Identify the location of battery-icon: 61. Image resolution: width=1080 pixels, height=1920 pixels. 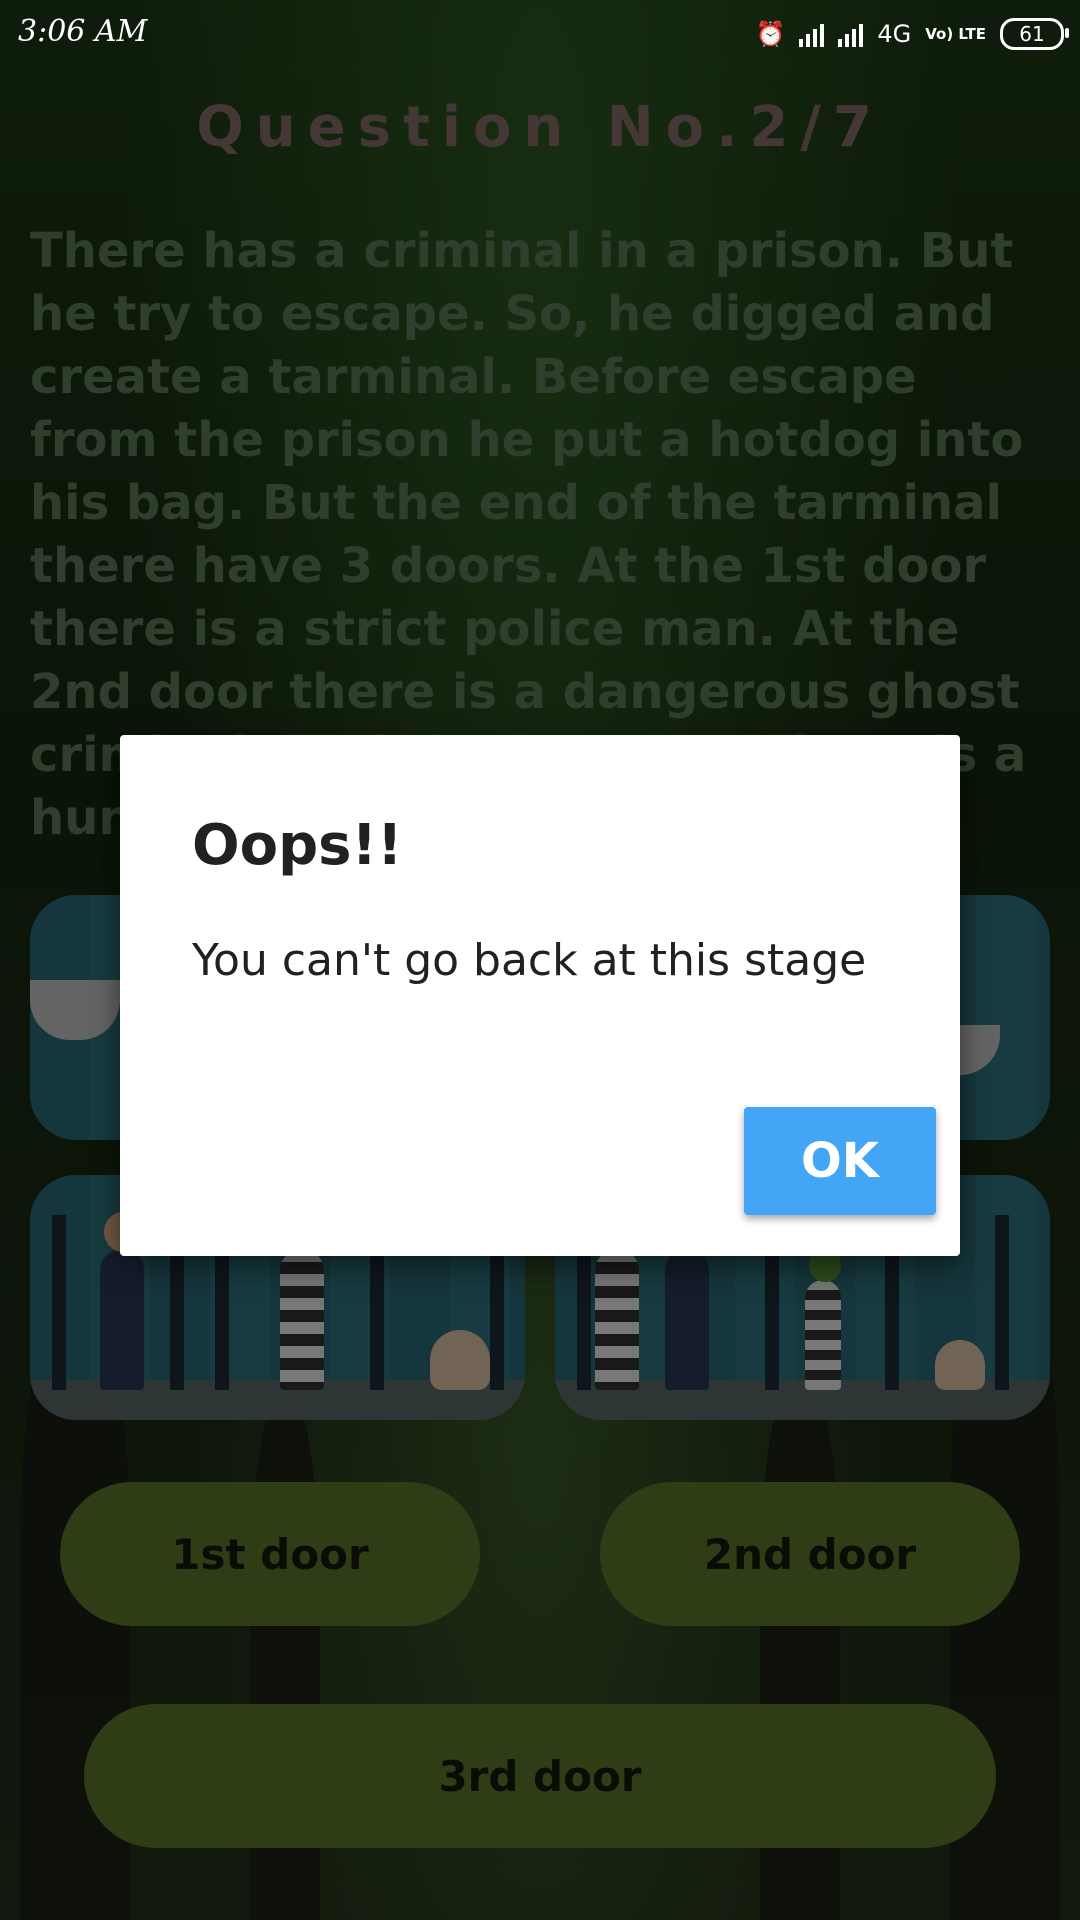
(1034, 34).